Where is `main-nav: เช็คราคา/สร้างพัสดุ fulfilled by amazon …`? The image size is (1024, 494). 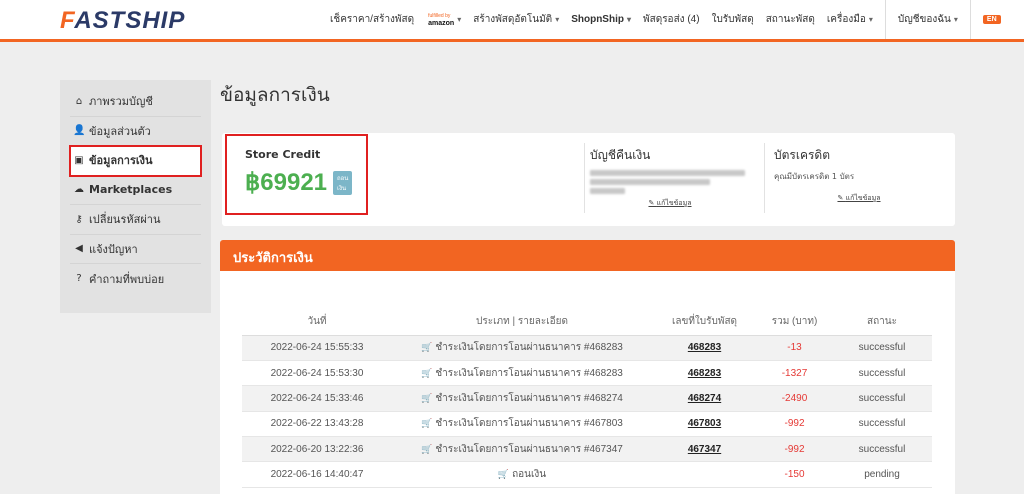 main-nav: เช็คราคา/สร้างพัสดุ fulfilled by amazon … is located at coordinates (665, 19).